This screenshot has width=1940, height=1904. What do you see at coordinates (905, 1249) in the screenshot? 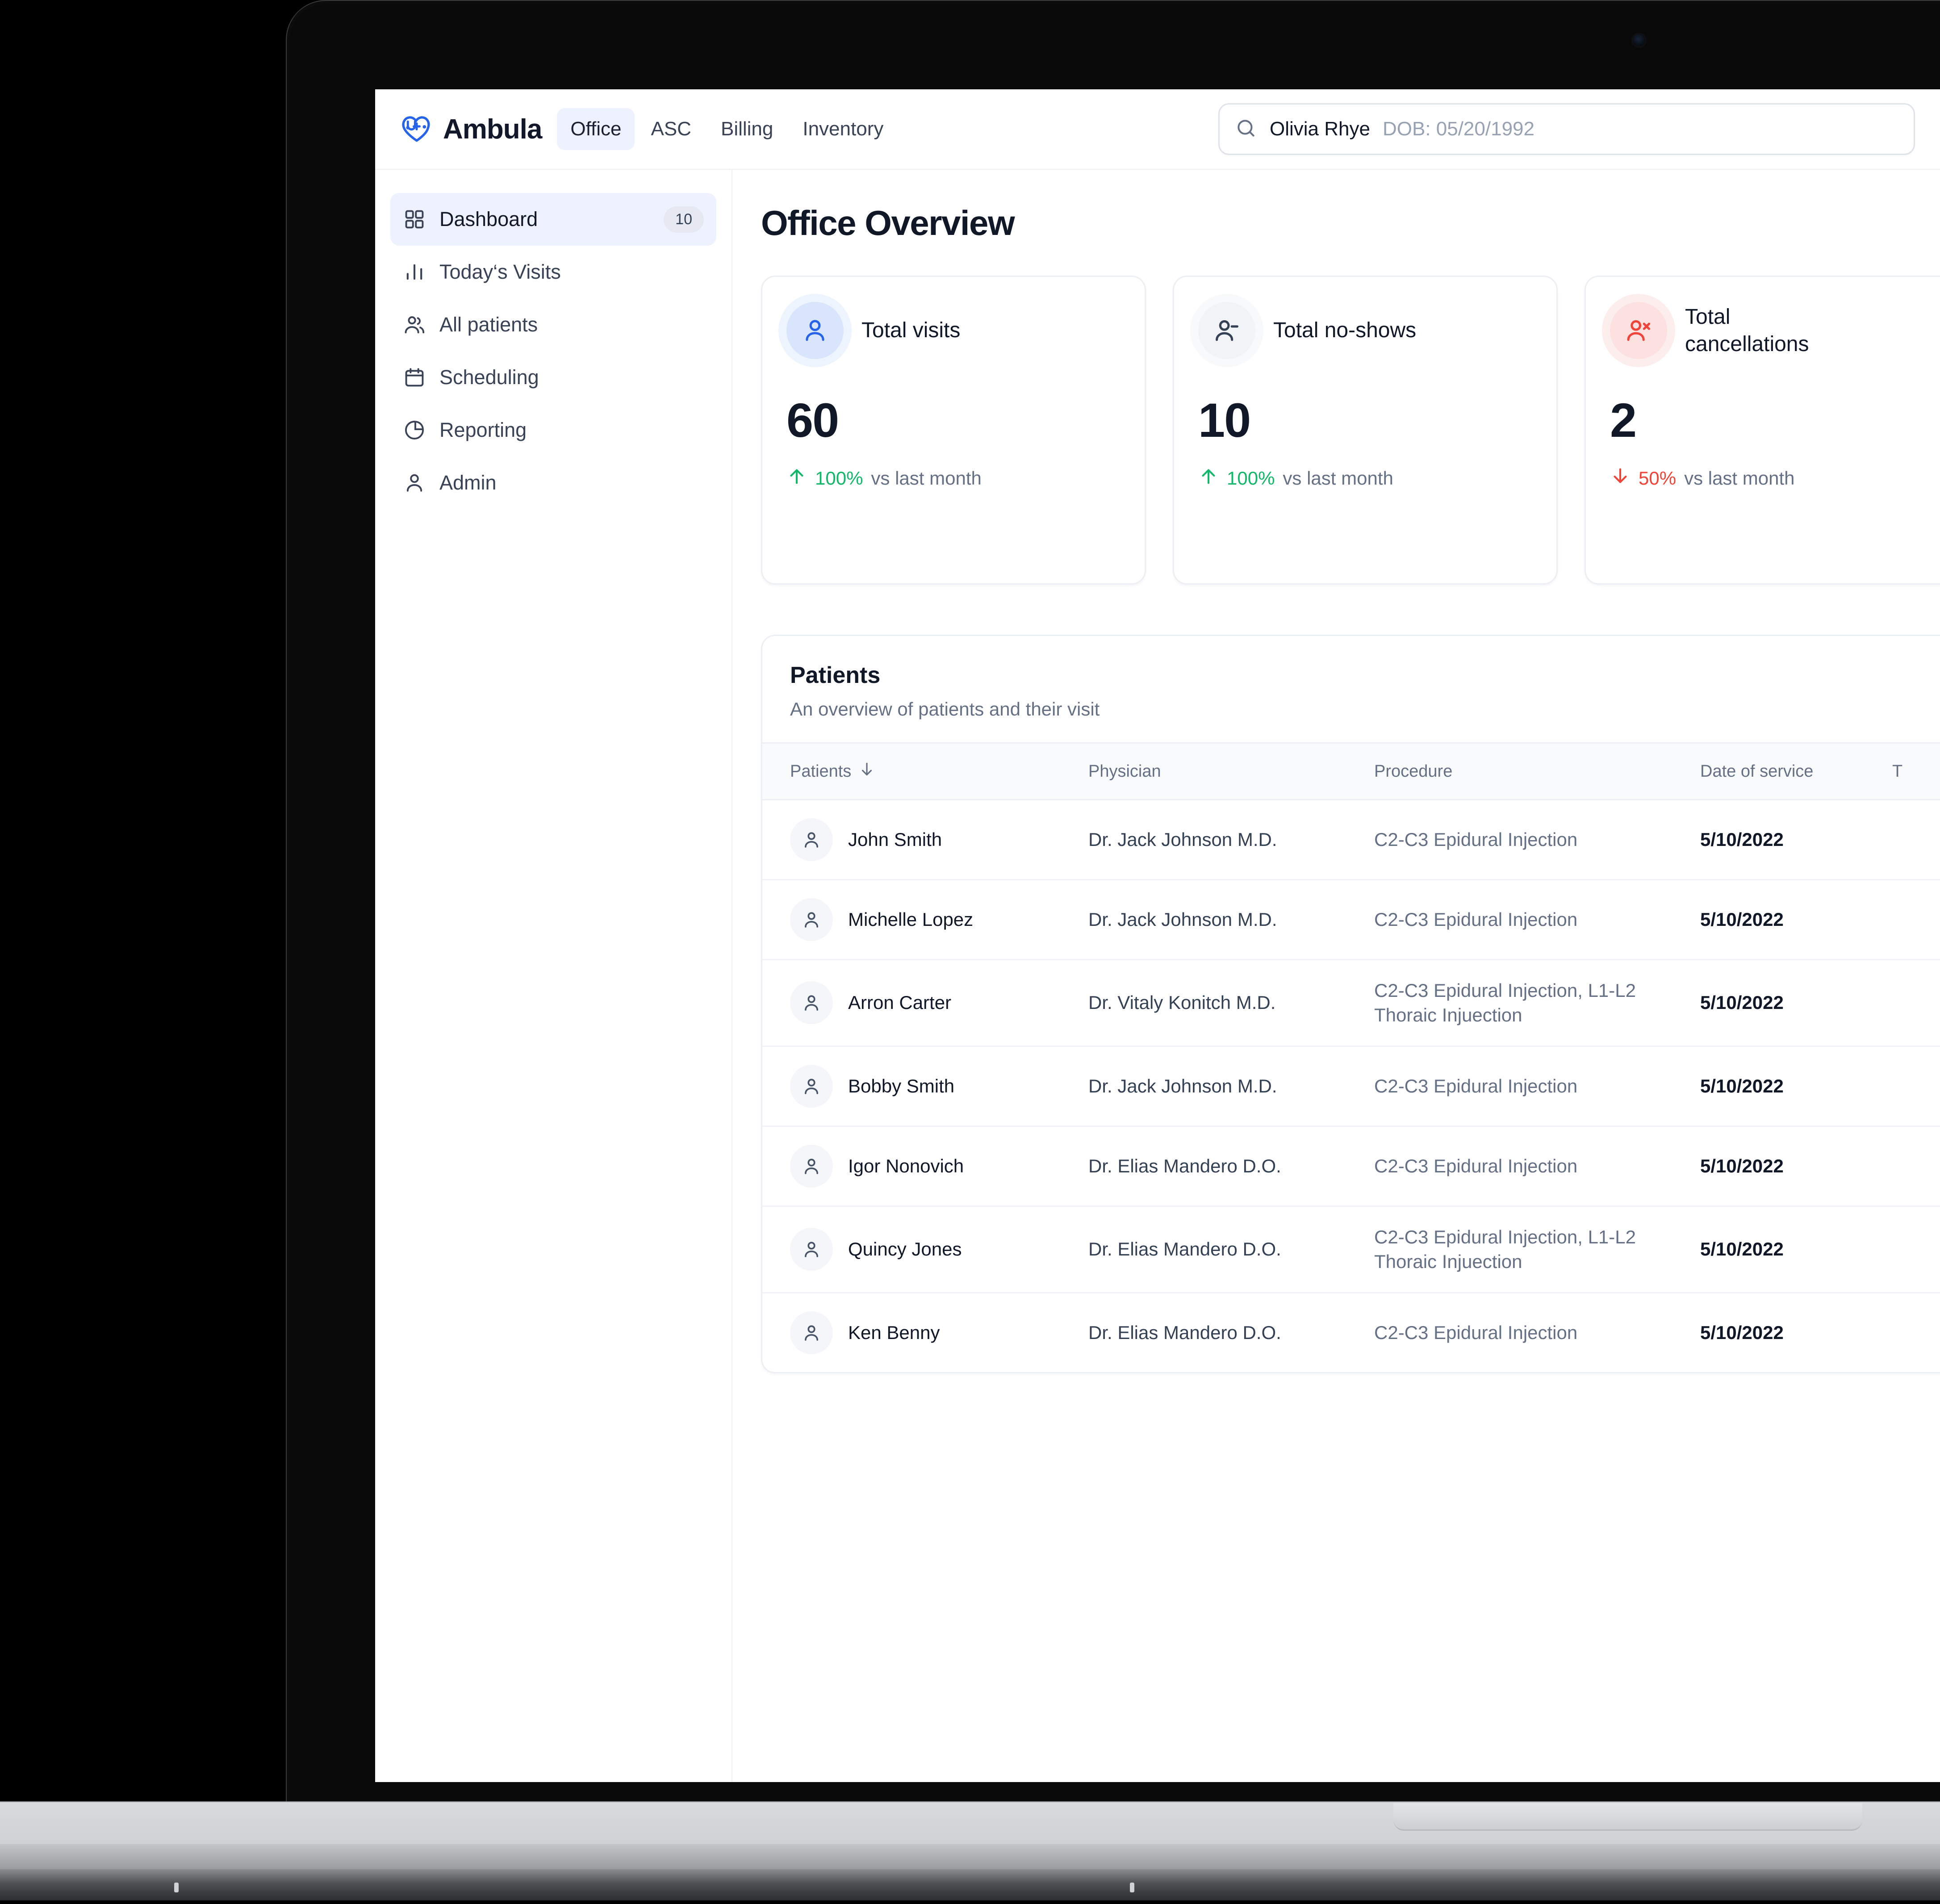
I see `patient-name: Quincy Jones` at bounding box center [905, 1249].